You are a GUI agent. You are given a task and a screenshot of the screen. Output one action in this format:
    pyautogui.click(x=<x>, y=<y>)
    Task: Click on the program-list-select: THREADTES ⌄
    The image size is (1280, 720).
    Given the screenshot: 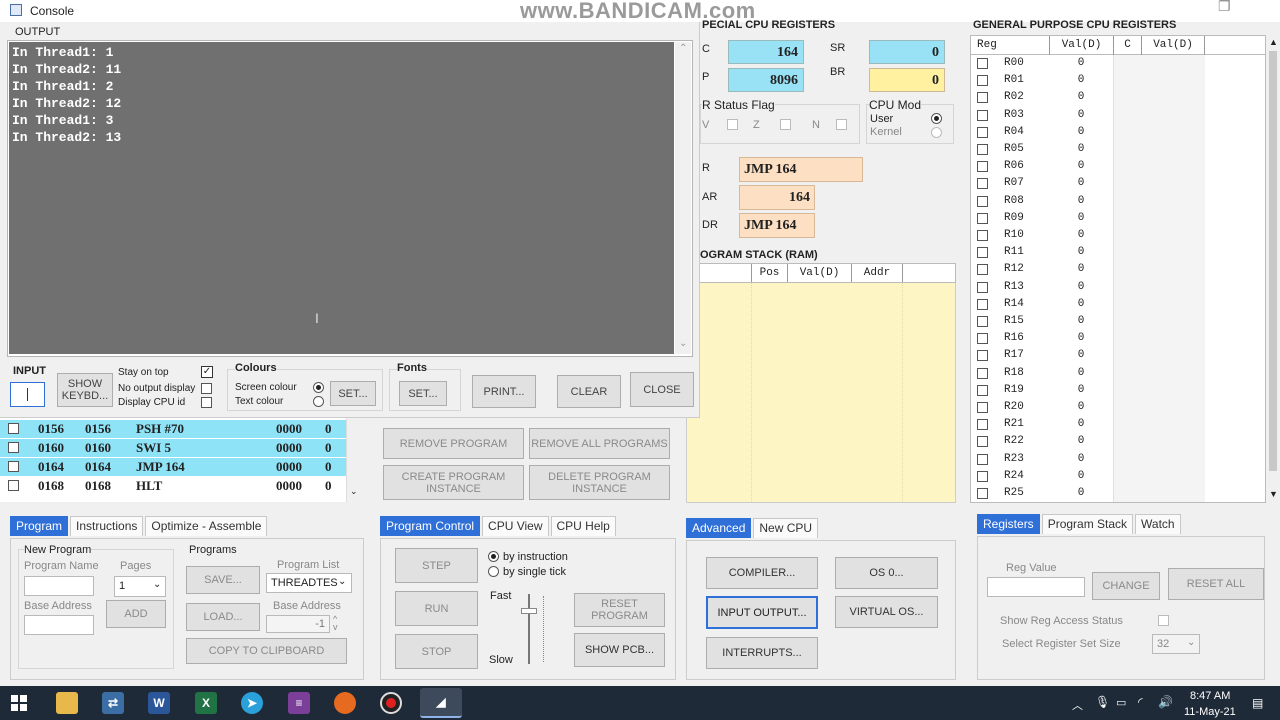 What is the action you would take?
    pyautogui.click(x=309, y=583)
    